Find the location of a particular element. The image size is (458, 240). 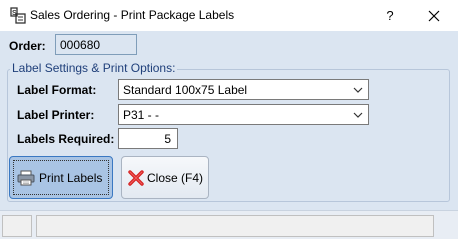

size-grip is located at coordinates (446, 226).